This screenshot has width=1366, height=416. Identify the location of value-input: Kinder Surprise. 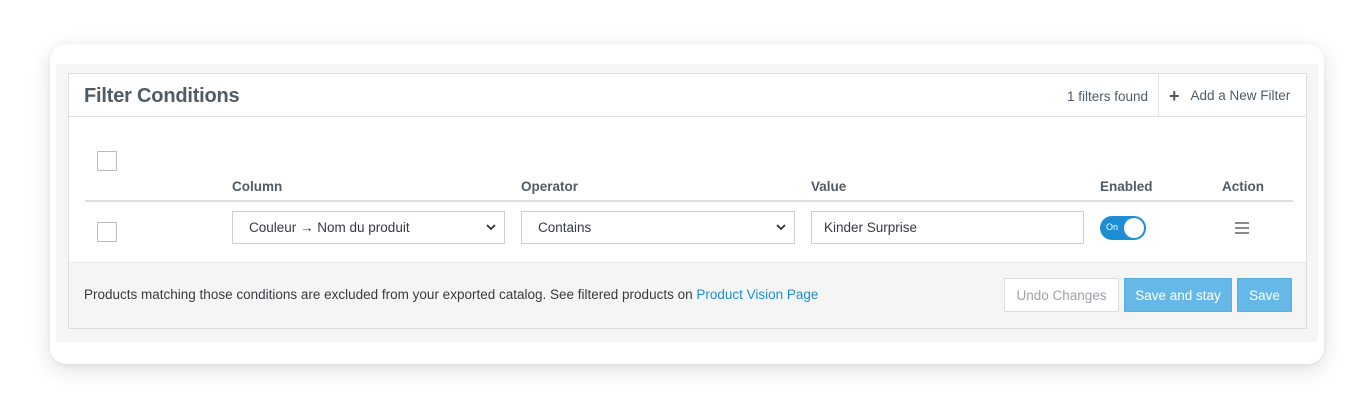
(947, 227).